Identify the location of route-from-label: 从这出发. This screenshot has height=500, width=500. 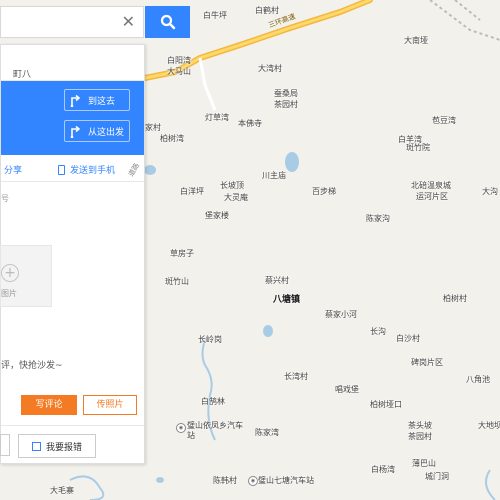
(106, 132).